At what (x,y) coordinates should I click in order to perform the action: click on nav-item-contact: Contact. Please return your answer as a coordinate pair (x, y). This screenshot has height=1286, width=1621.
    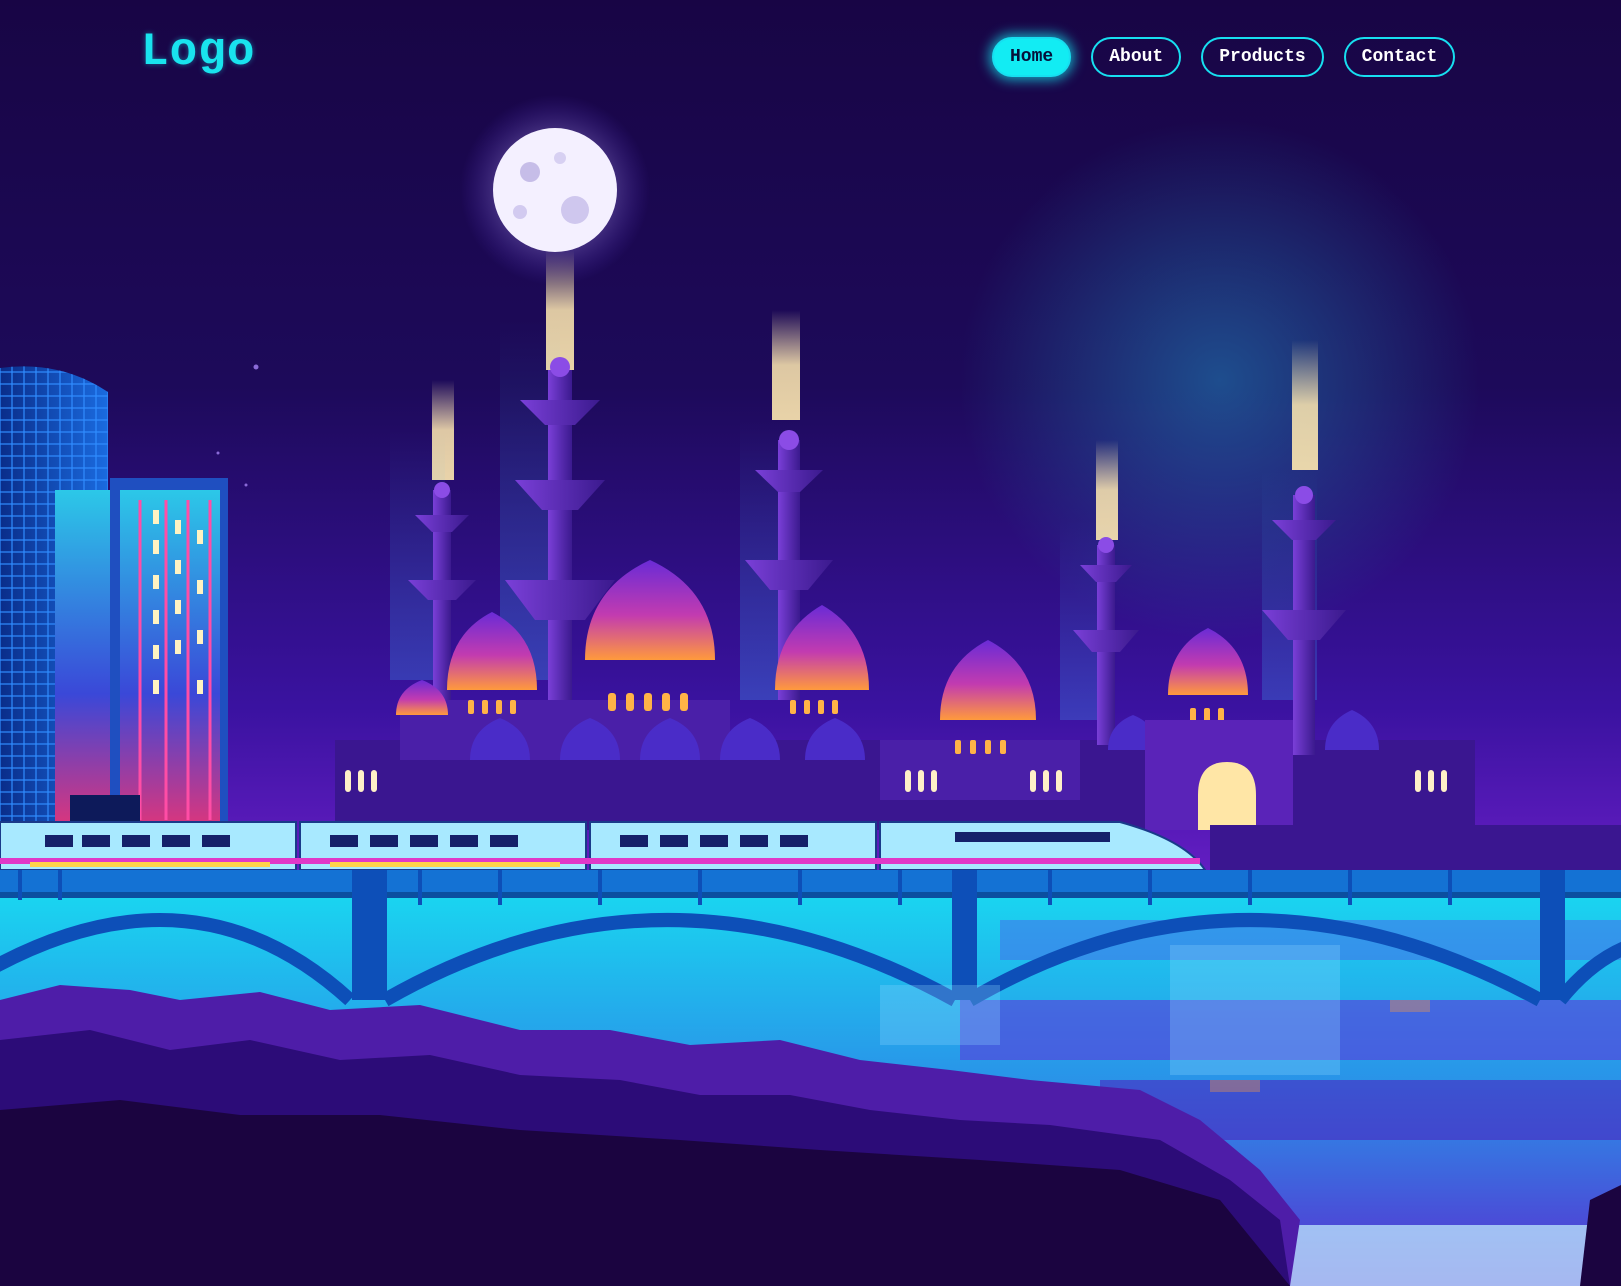
    Looking at the image, I should click on (1399, 57).